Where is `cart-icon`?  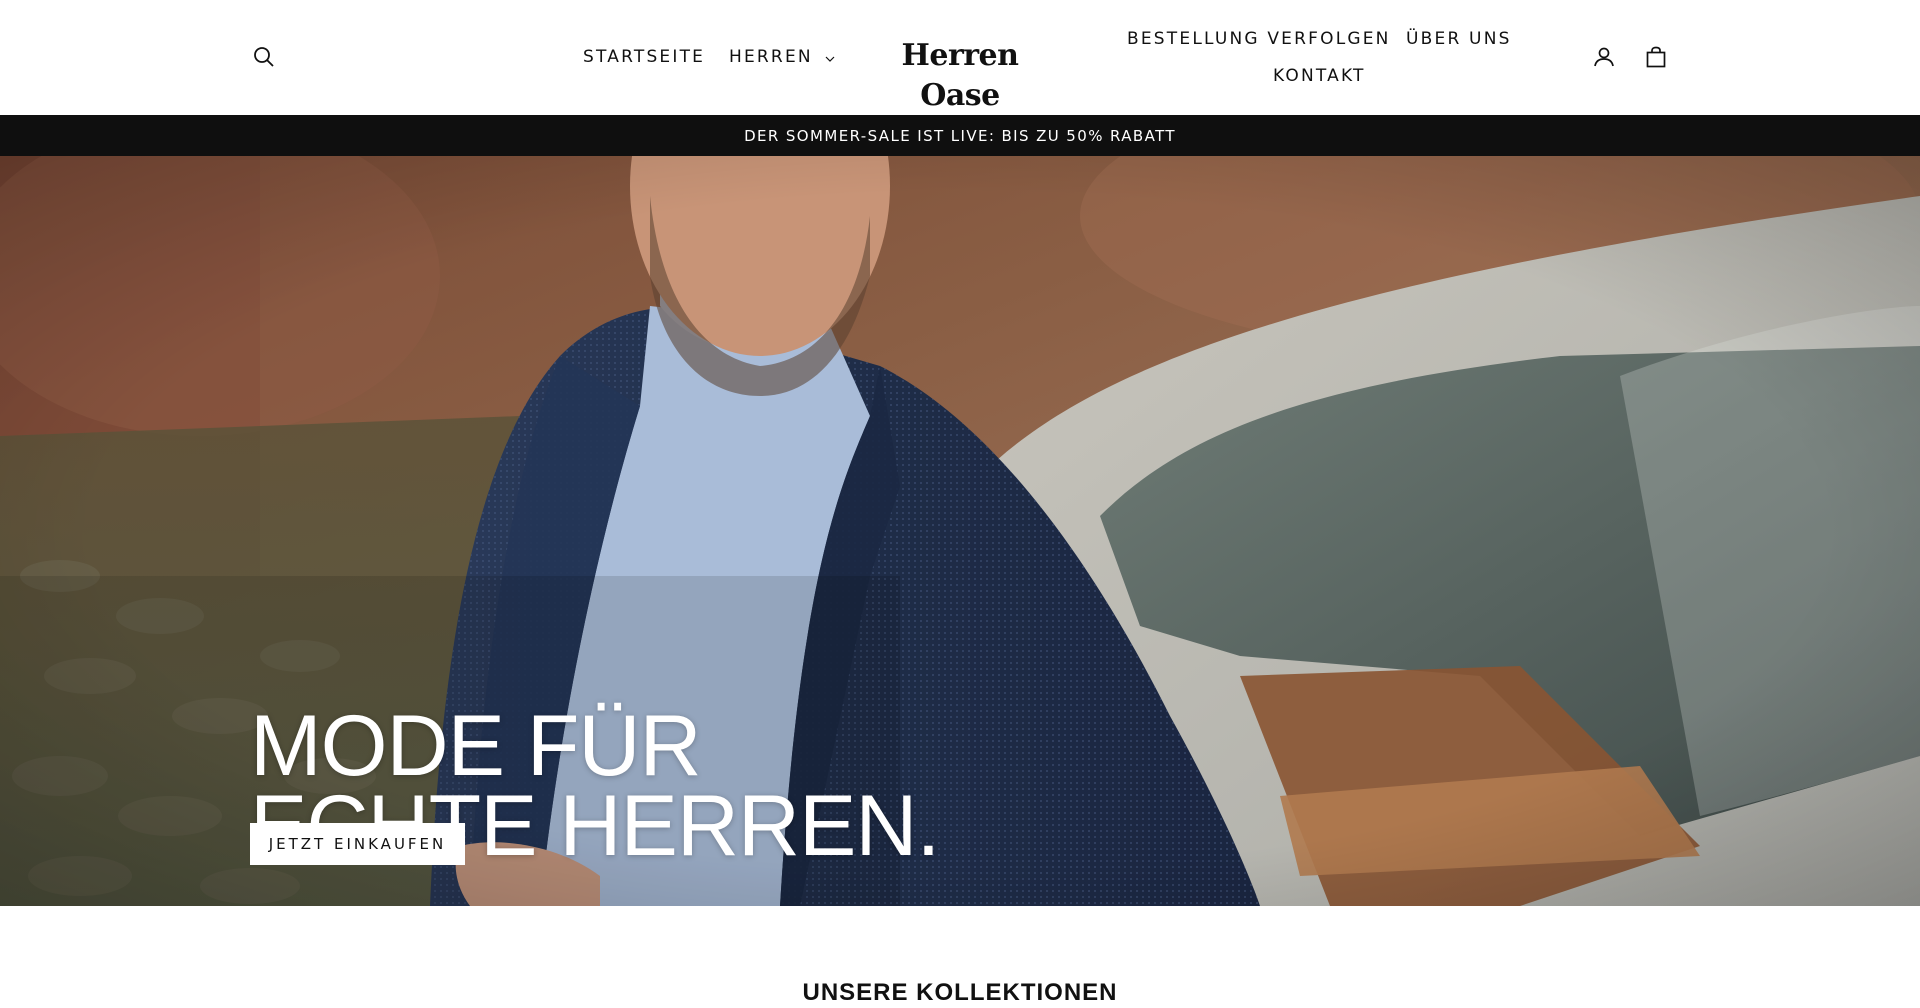 cart-icon is located at coordinates (1656, 57).